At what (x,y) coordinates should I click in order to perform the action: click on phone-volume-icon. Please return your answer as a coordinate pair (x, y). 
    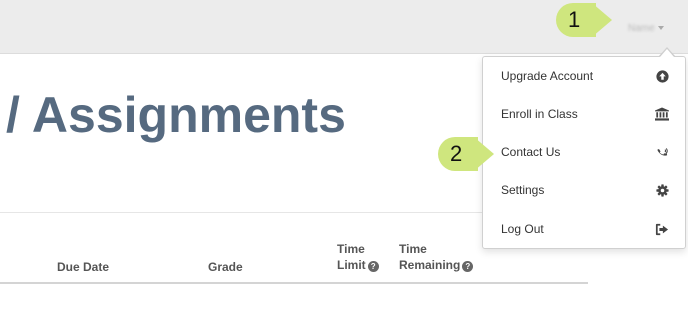
    Looking at the image, I should click on (662, 152).